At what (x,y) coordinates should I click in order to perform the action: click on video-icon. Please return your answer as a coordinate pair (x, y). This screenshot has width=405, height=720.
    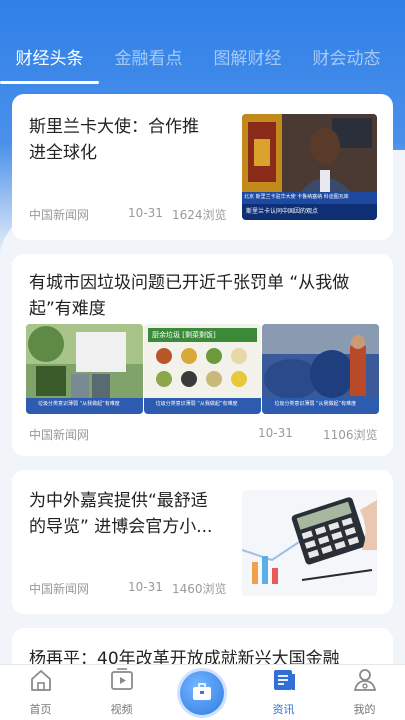
    Looking at the image, I should click on (122, 682).